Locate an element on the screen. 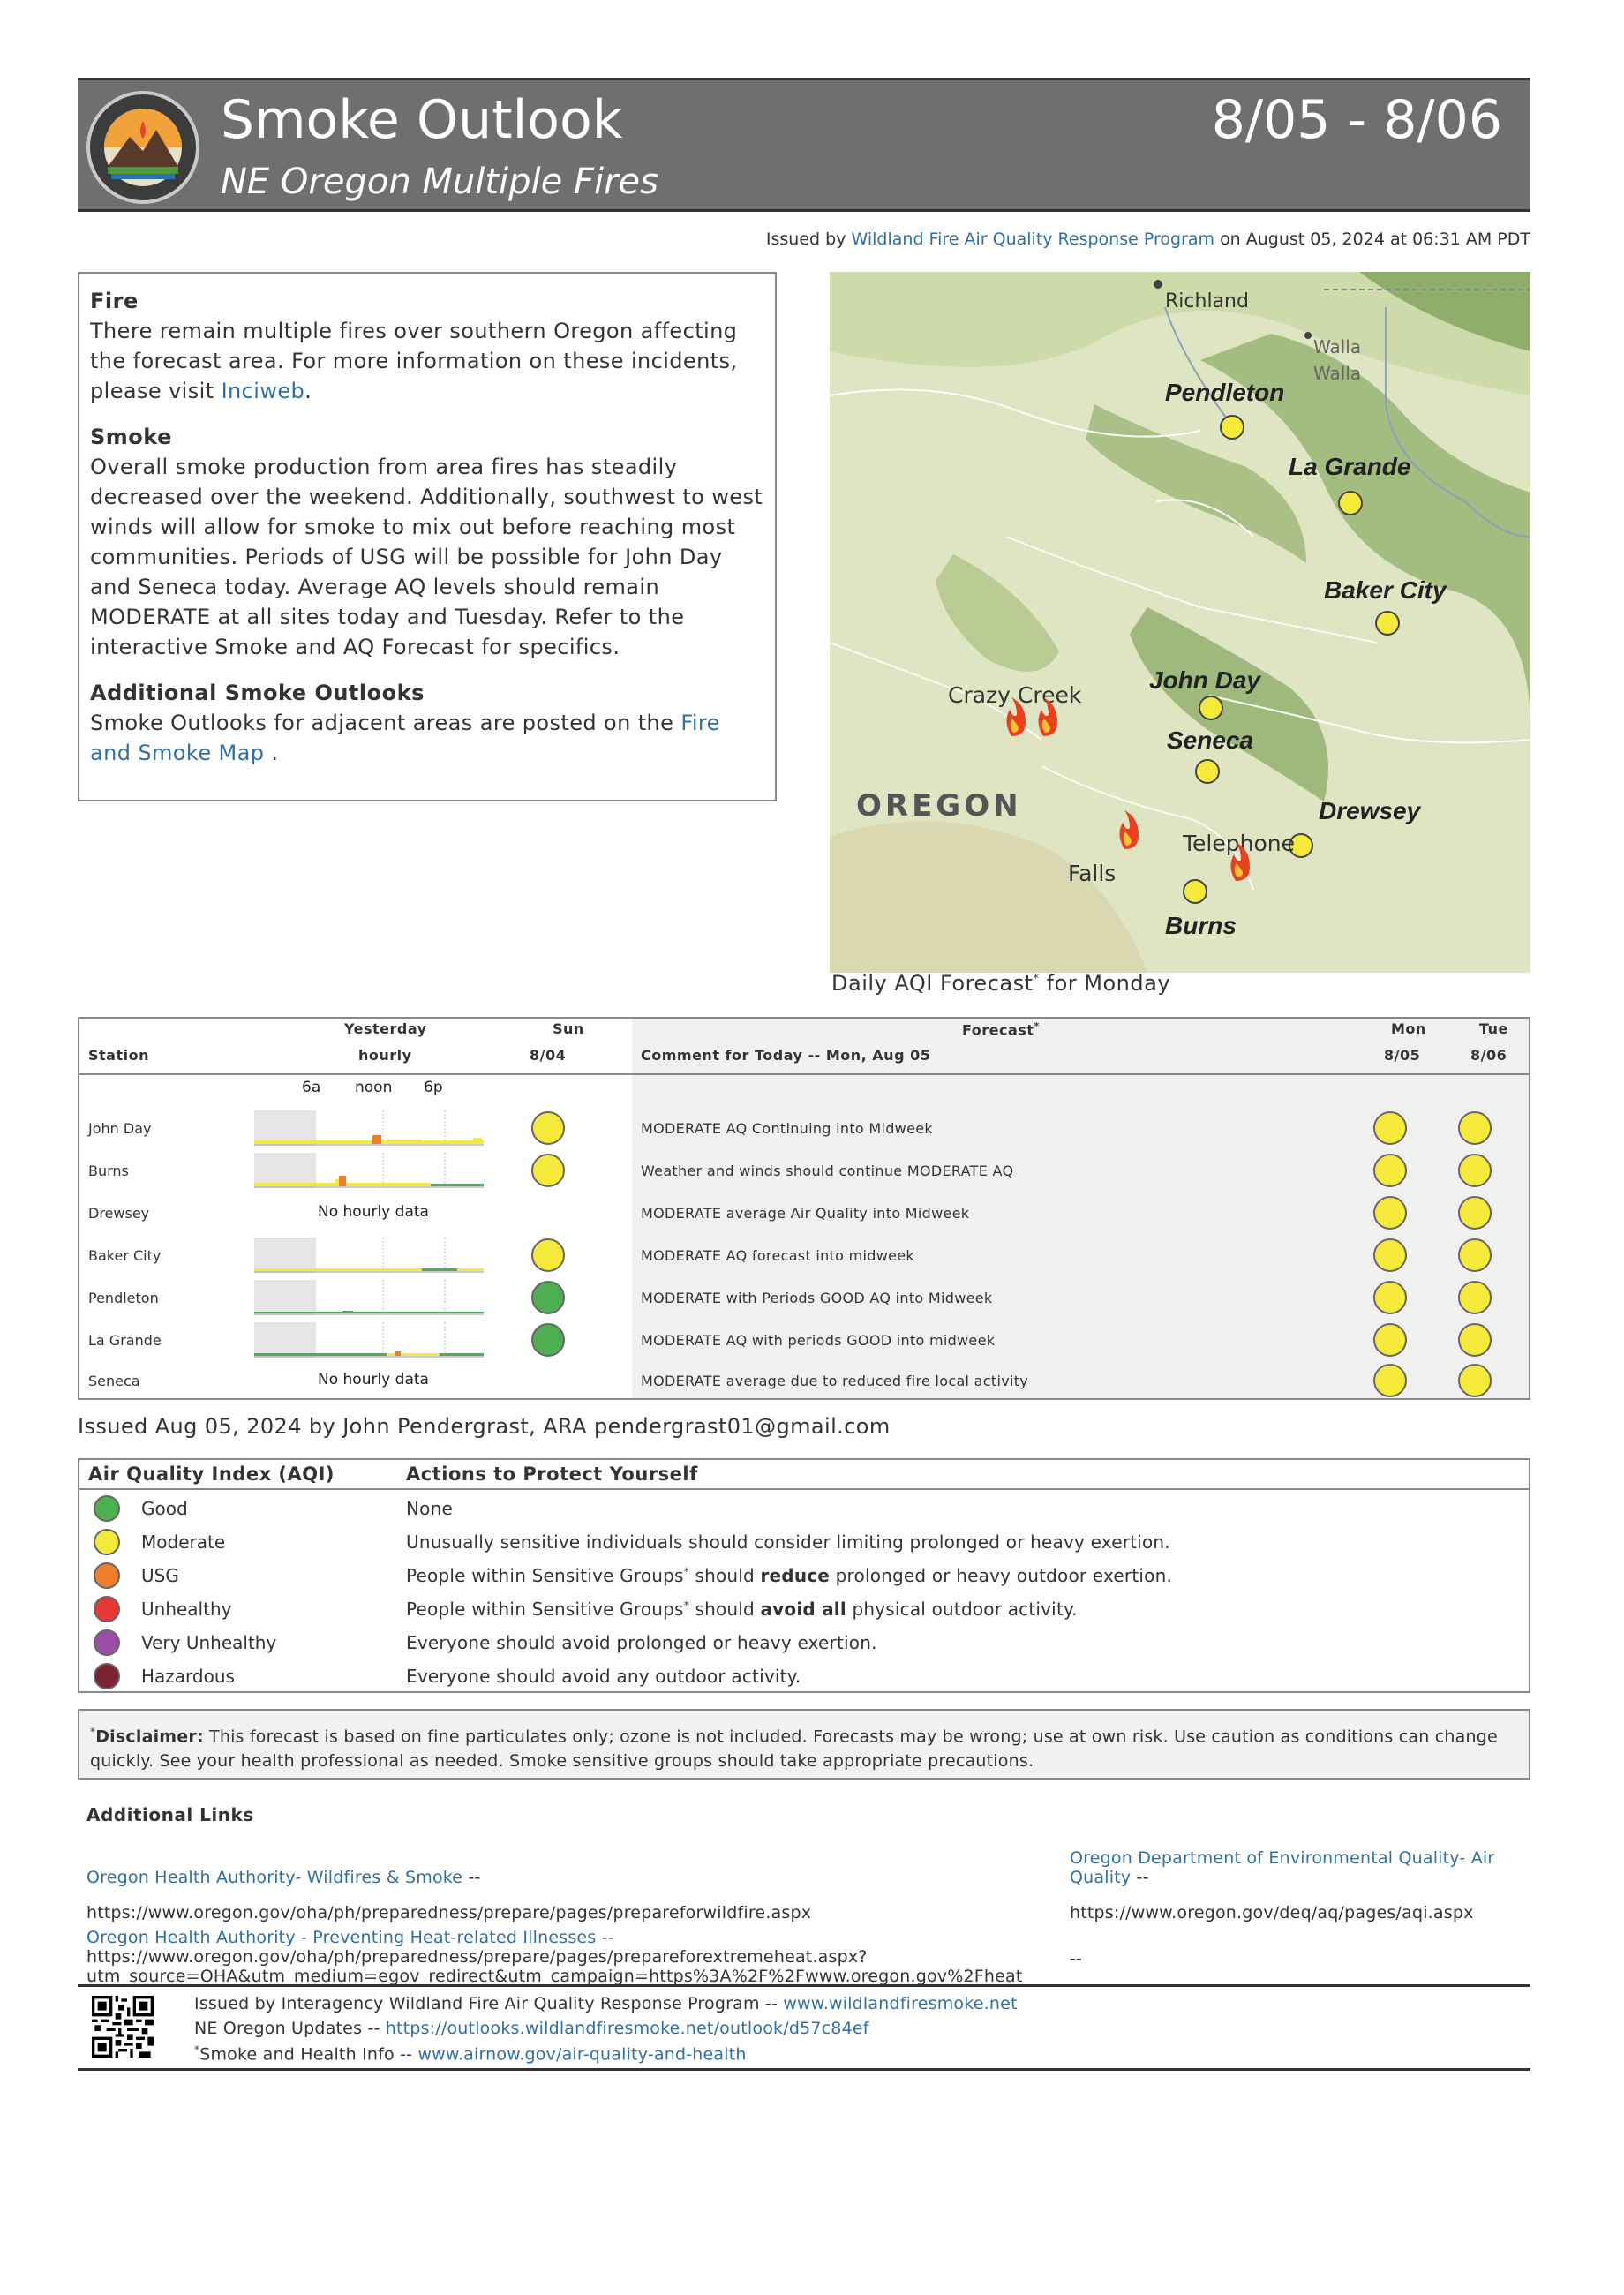 This screenshot has height=2295, width=1624. page-title: Smoke Outlook is located at coordinates (422, 120).